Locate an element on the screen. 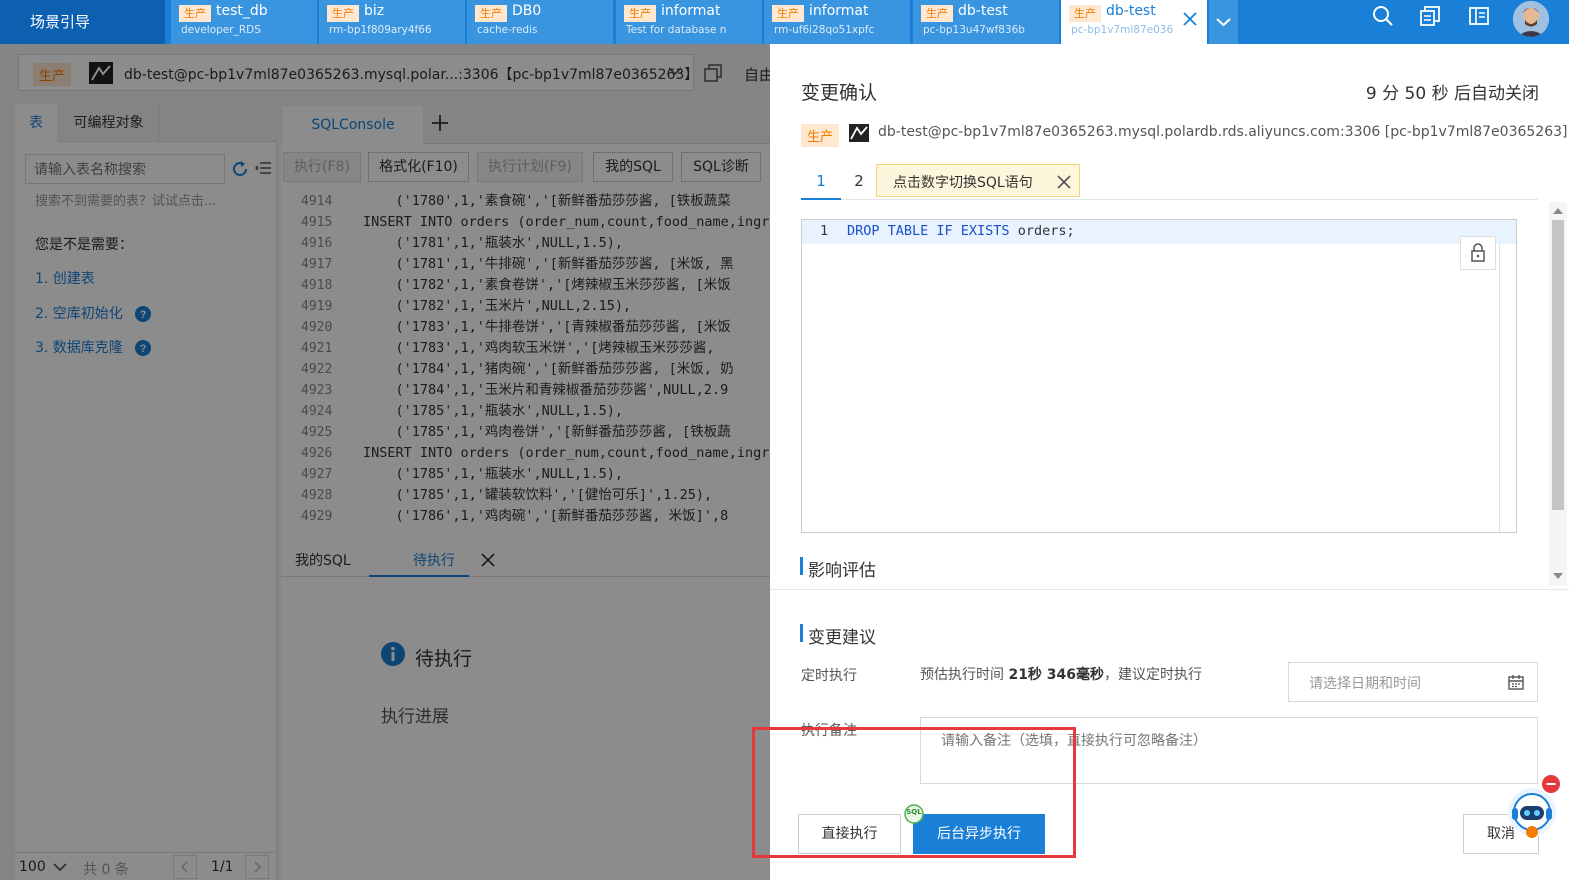 This screenshot has height=880, width=1569. datetime-picker: 请选择日期和时间 is located at coordinates (1413, 682).